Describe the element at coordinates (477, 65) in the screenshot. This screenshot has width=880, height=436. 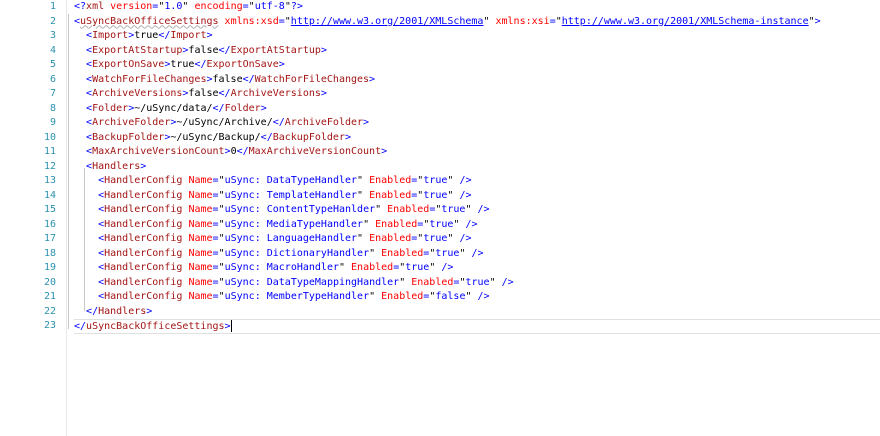
I see `code-line: <ExportOnSave>true</ExportOnSave>` at that location.